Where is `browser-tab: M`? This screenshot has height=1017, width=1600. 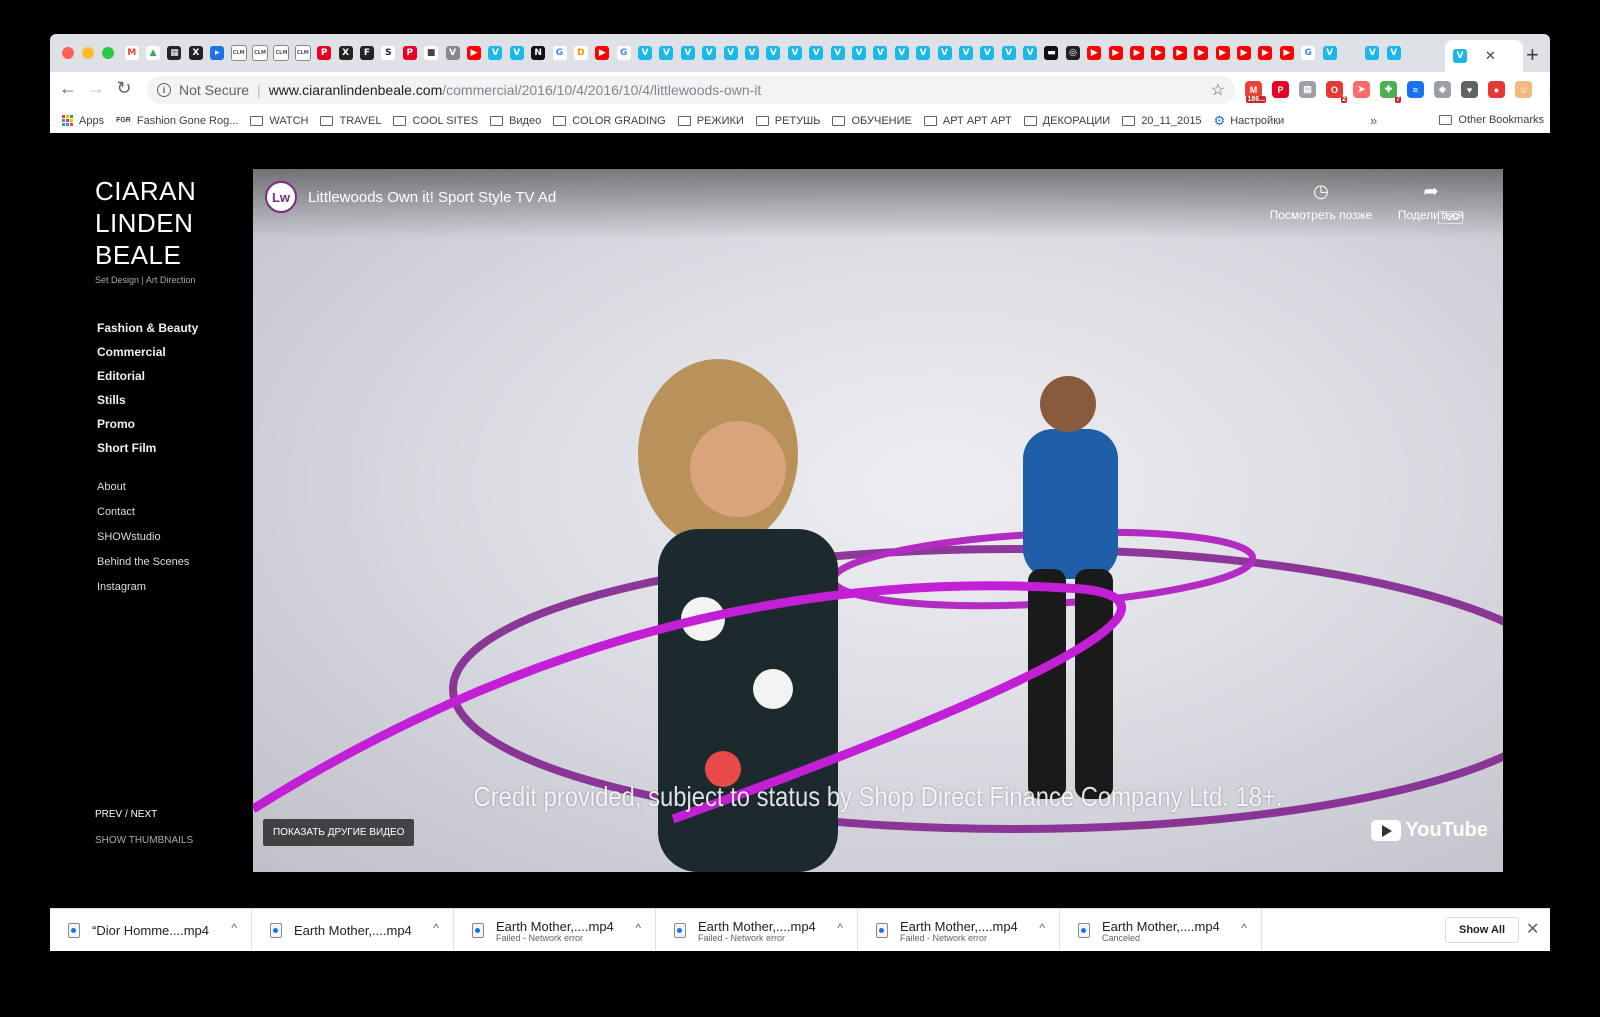 browser-tab: M is located at coordinates (131, 53).